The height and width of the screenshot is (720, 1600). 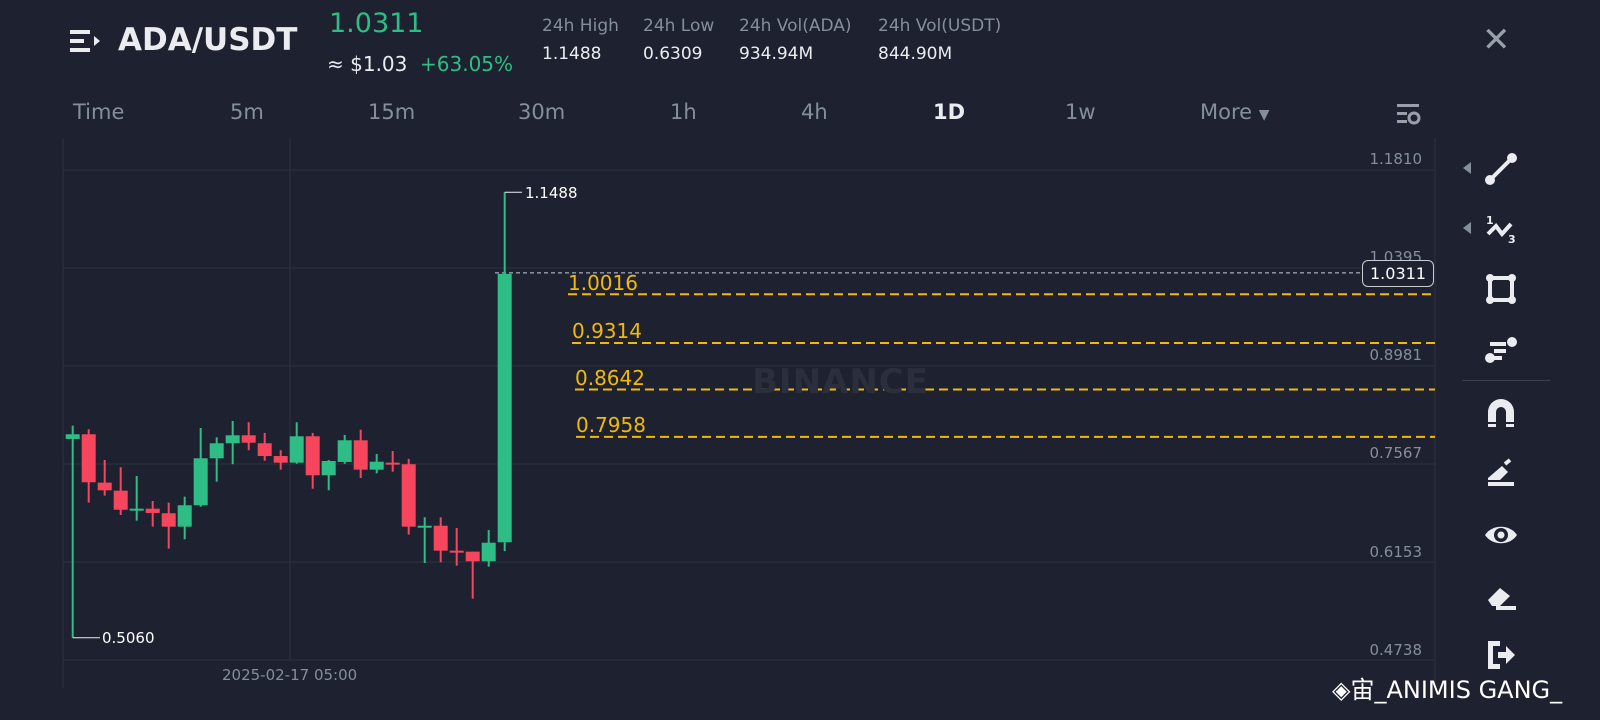 What do you see at coordinates (1501, 229) in the screenshot?
I see `fib-tool-icon: 13` at bounding box center [1501, 229].